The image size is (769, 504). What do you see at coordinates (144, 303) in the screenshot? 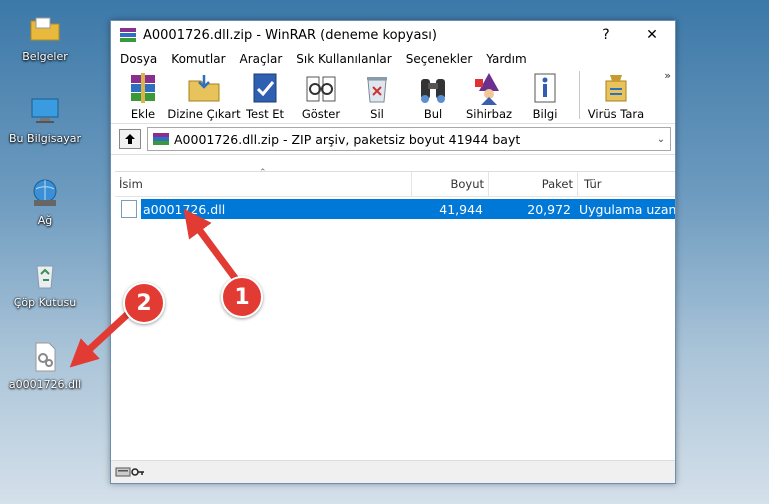
I see `annotation-badge-2: 2` at bounding box center [144, 303].